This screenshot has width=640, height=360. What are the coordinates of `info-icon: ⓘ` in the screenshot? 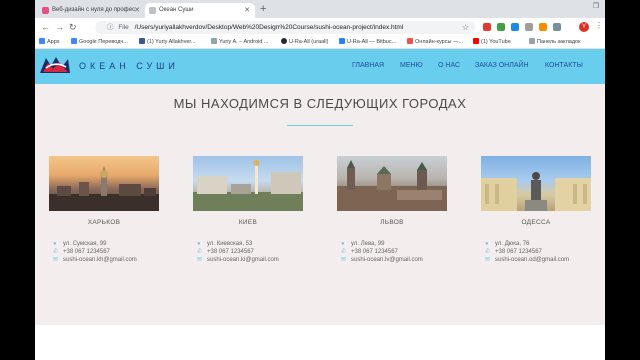 It's located at (108, 27).